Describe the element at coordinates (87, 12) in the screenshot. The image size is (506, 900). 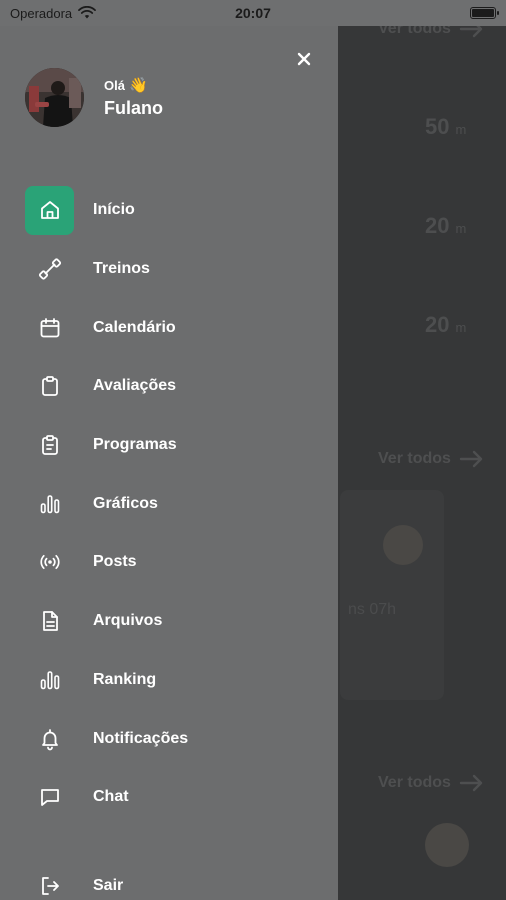
I see `wifi-icon` at that location.